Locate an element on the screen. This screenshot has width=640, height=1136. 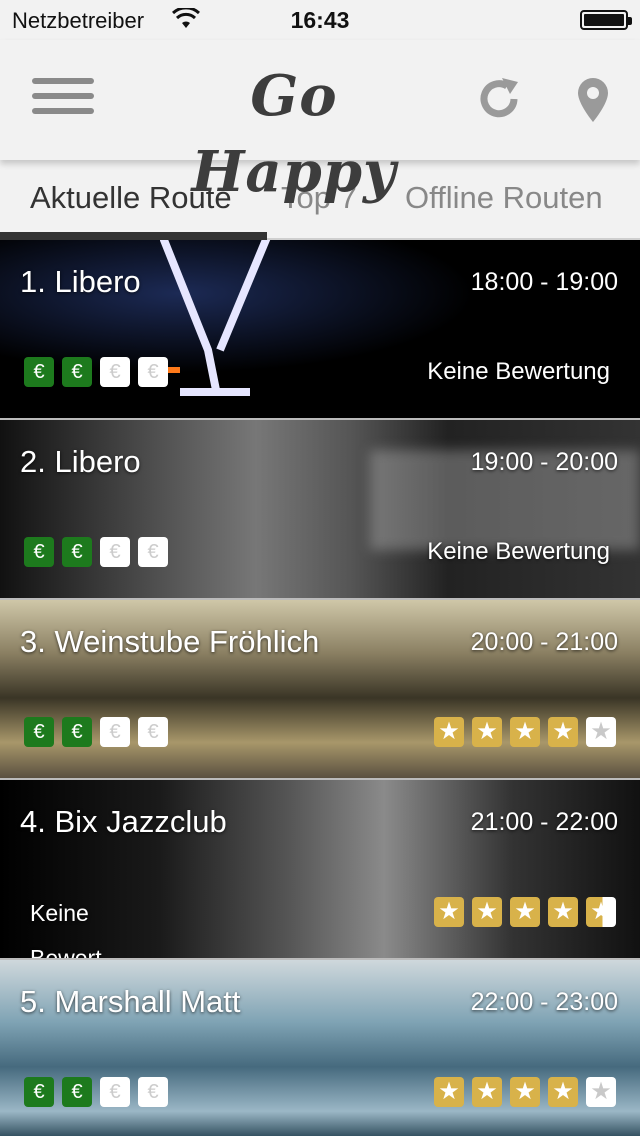
route-name: 1. Libero is located at coordinates (80, 281).